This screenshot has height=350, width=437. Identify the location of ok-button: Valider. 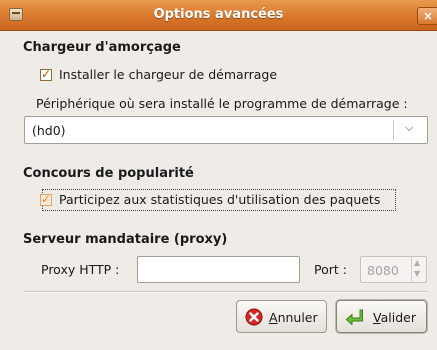
(381, 316).